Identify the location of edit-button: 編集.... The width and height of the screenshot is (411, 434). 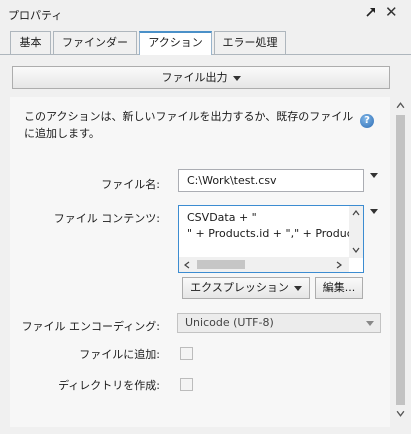
(339, 288).